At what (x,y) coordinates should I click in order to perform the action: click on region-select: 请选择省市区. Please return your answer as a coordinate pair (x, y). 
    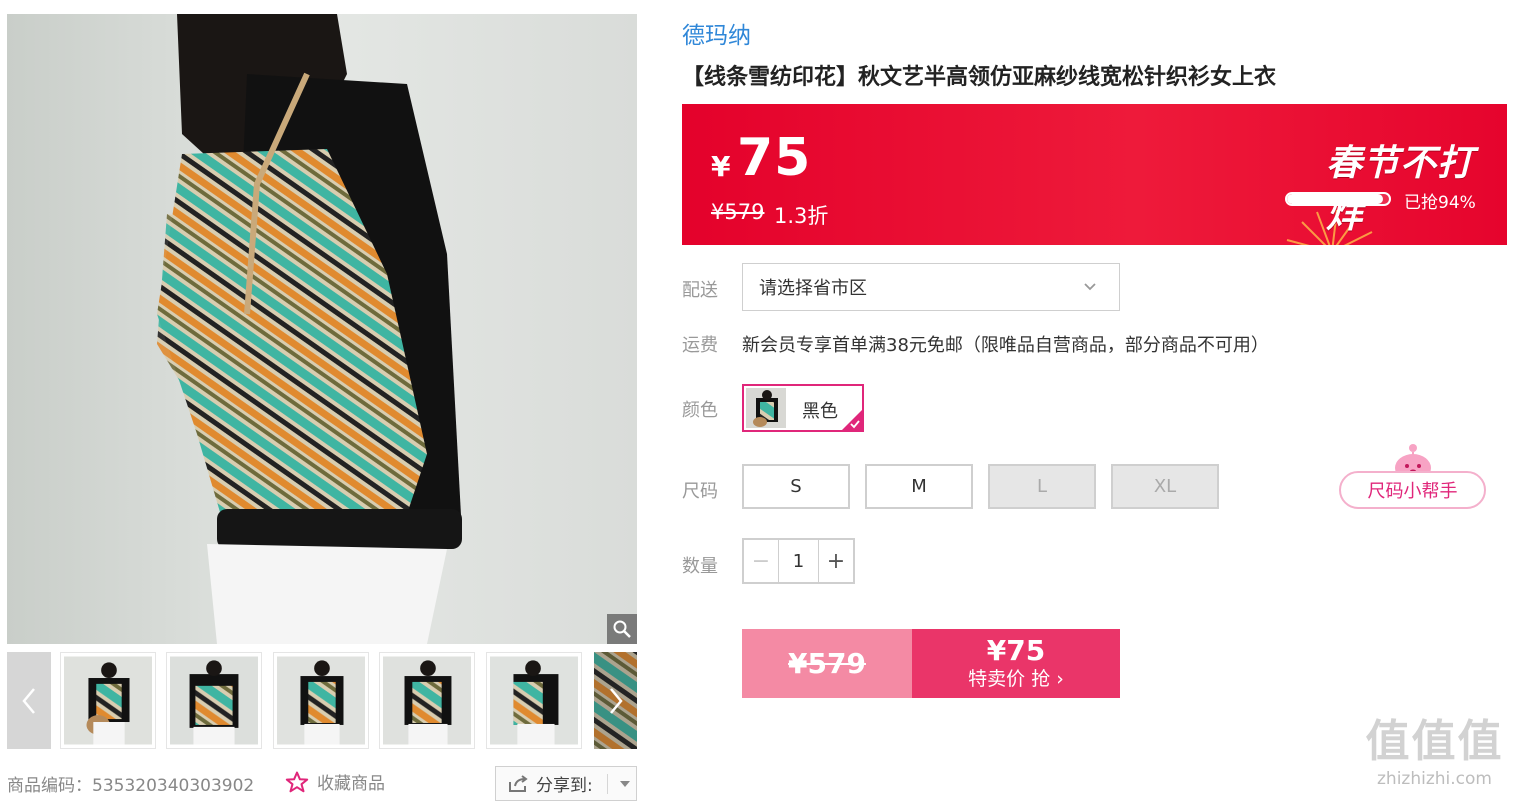
    Looking at the image, I should click on (931, 287).